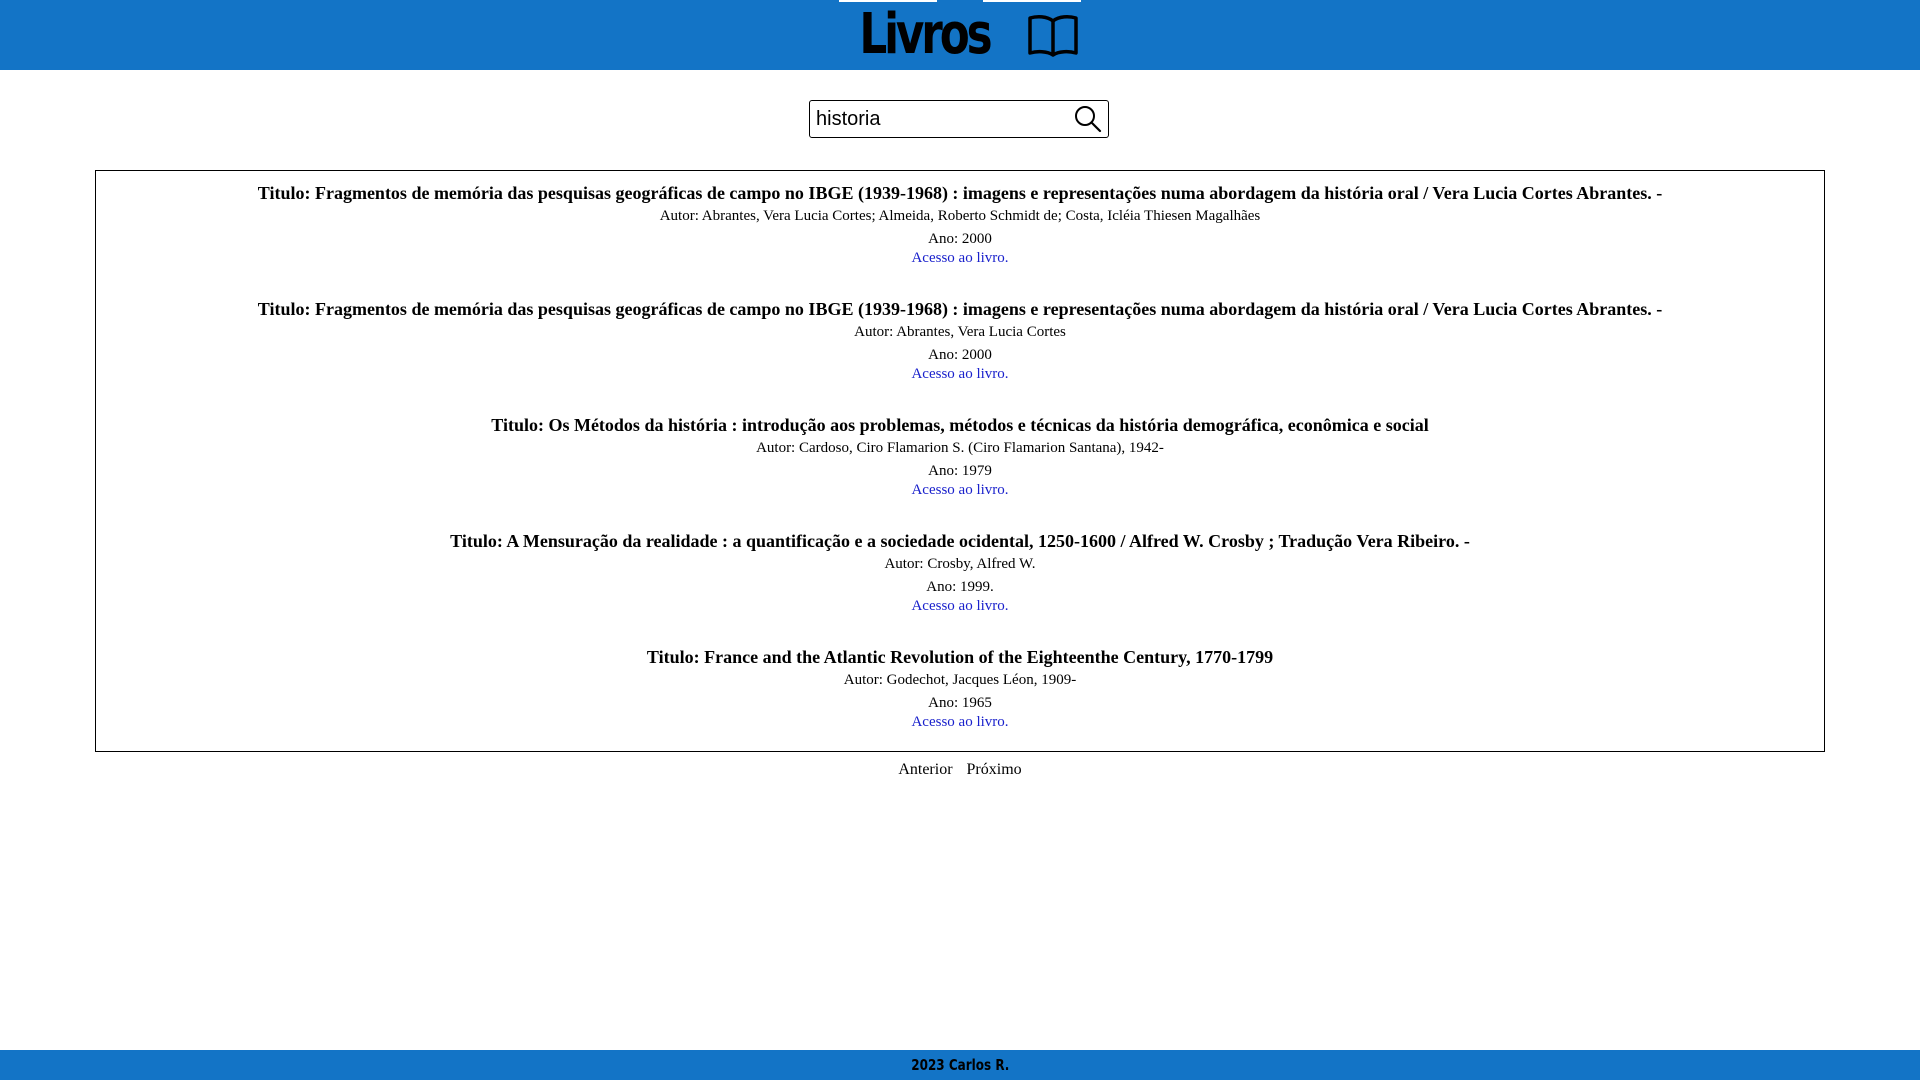  What do you see at coordinates (1088, 119) in the screenshot?
I see `search-icon` at bounding box center [1088, 119].